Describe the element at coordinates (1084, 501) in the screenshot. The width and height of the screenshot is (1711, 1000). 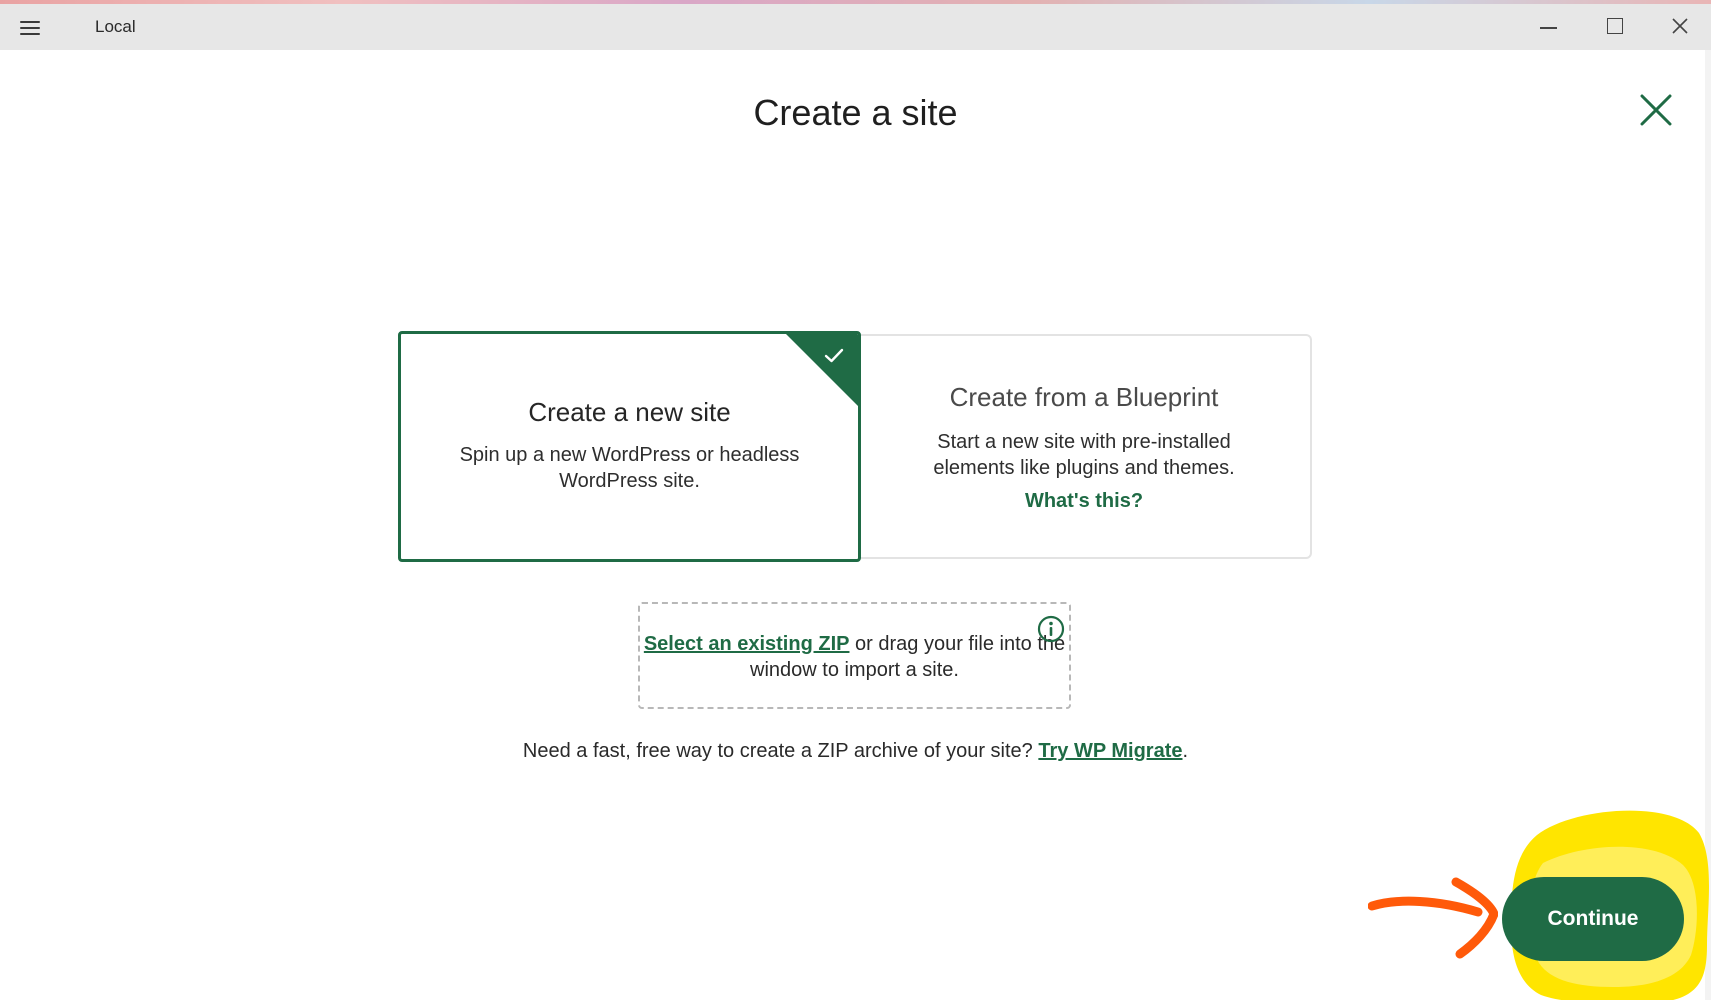
I see `whats-this-link: What's this?` at that location.